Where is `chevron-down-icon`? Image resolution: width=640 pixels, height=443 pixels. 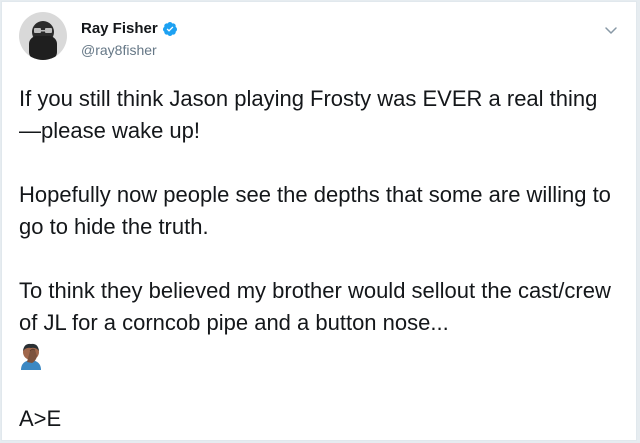
chevron-down-icon is located at coordinates (611, 30).